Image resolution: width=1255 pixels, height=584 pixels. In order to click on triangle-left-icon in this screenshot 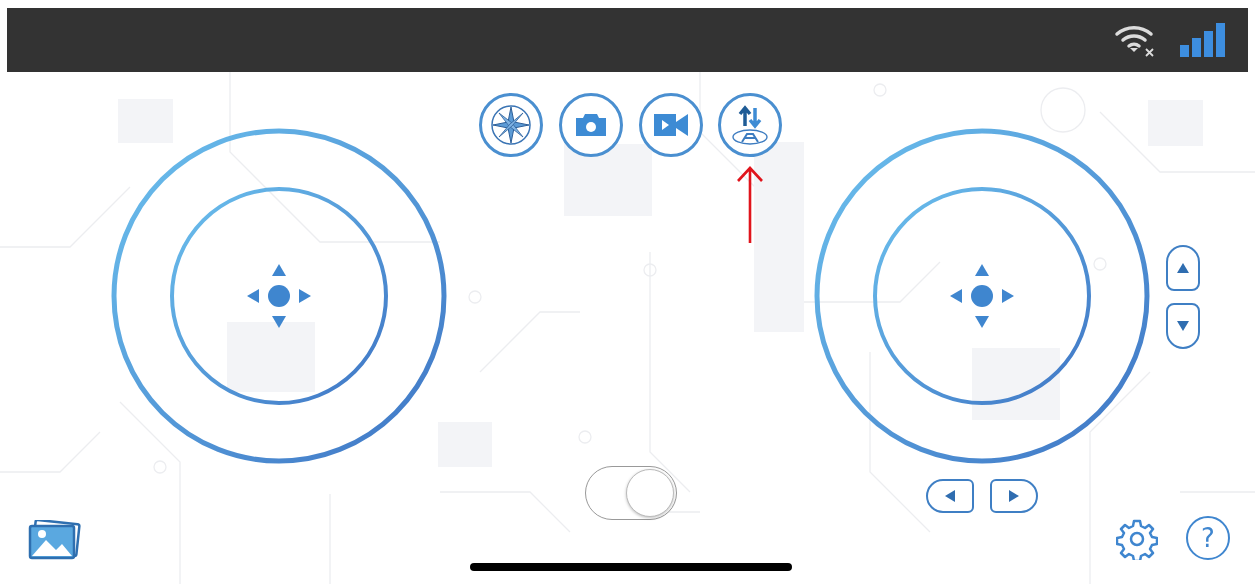, I will do `click(950, 496)`.